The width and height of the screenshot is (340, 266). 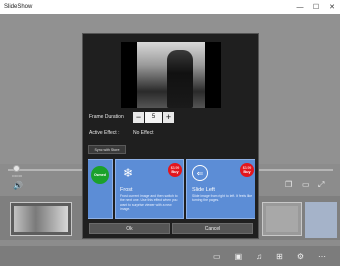 What do you see at coordinates (107, 149) in the screenshot?
I see `sync-store-button: Sync with Store` at bounding box center [107, 149].